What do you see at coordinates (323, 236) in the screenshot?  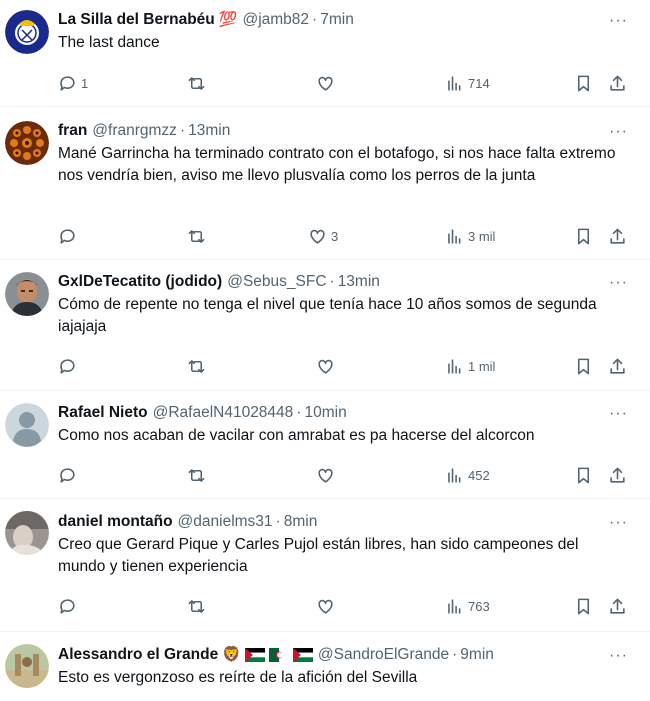 I see `like-button: 3` at bounding box center [323, 236].